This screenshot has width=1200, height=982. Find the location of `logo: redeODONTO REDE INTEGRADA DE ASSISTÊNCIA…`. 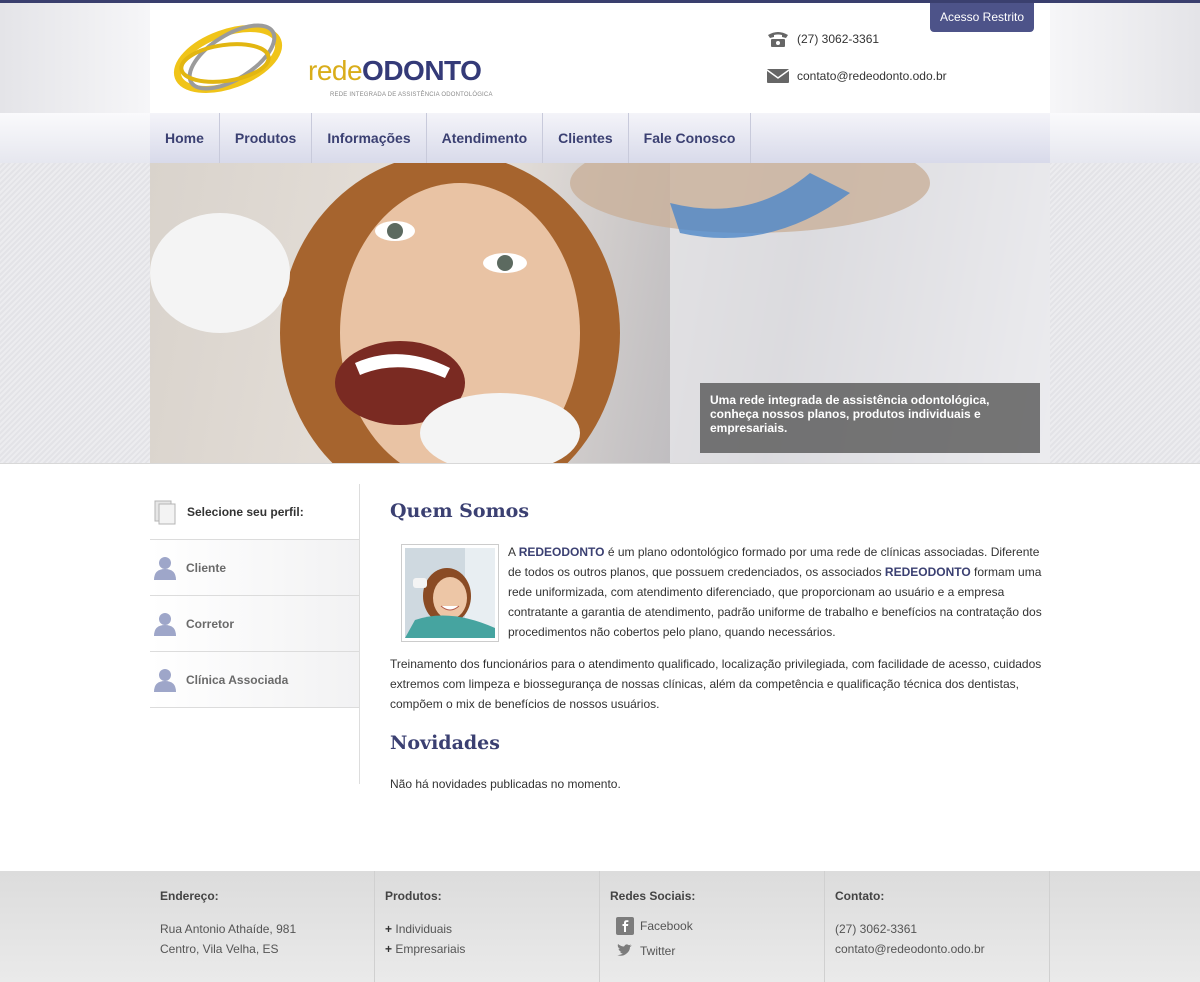

logo: redeODONTO REDE INTEGRADA DE ASSISTÊNCIA… is located at coordinates (331, 60).